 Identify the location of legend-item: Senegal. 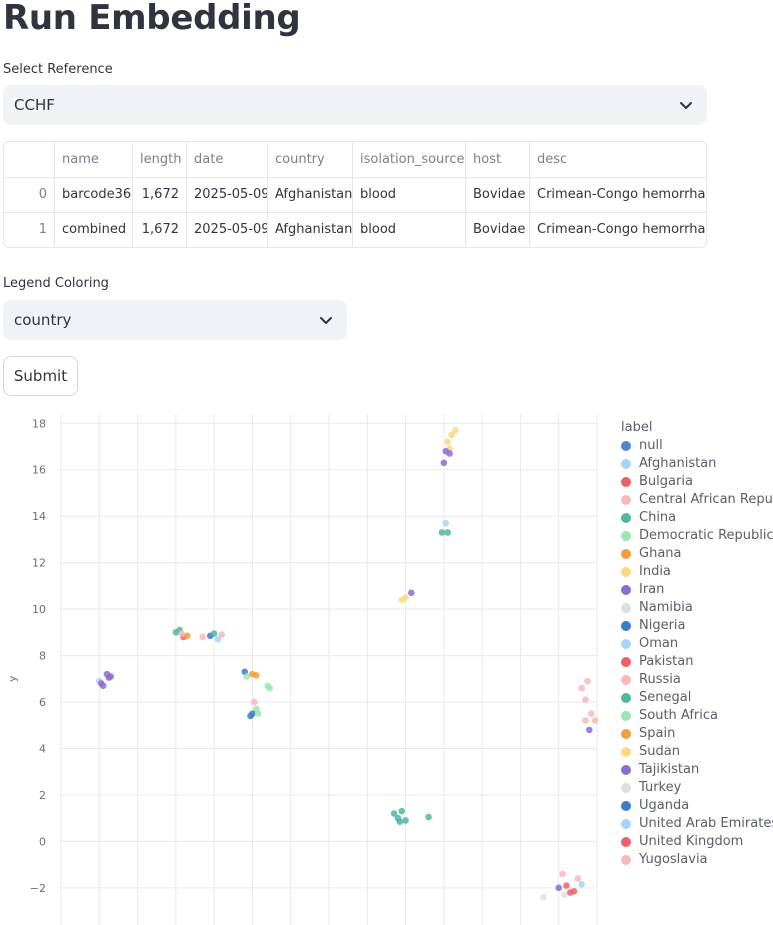
(656, 697).